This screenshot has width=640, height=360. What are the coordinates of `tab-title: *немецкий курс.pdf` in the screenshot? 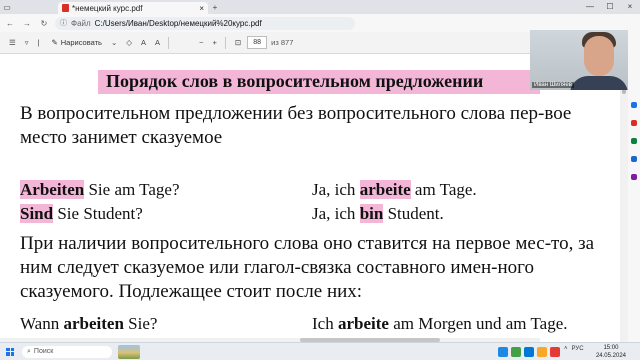 It's located at (107, 8).